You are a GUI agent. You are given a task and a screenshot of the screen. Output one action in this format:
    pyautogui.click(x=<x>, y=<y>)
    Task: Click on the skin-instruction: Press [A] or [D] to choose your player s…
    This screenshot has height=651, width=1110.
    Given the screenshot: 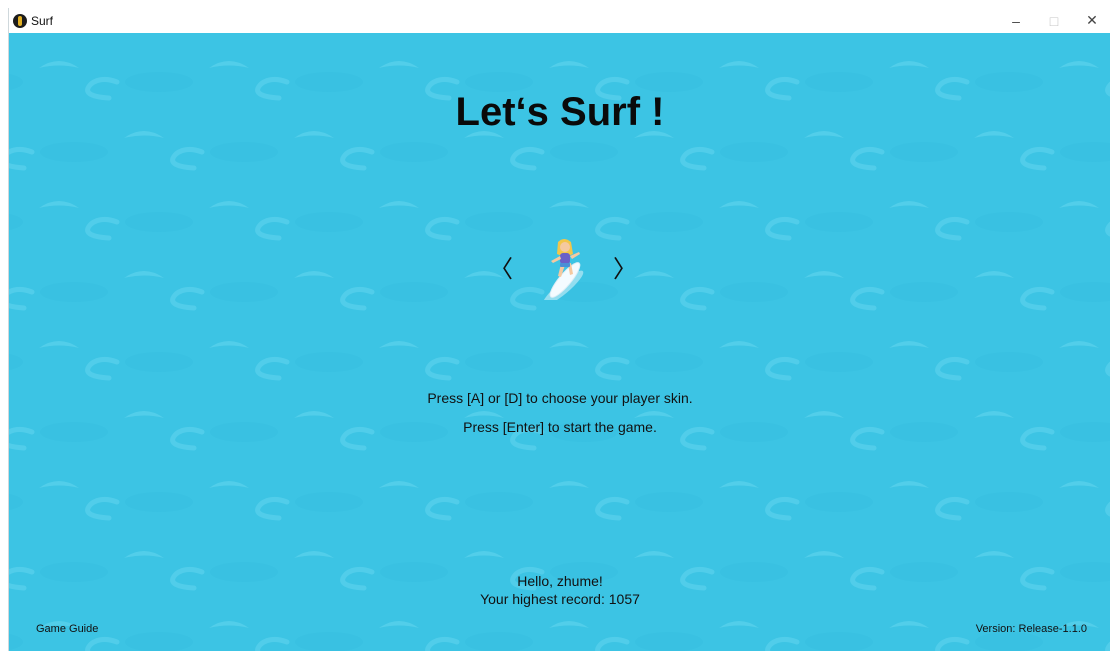 What is the action you would take?
    pyautogui.click(x=560, y=398)
    